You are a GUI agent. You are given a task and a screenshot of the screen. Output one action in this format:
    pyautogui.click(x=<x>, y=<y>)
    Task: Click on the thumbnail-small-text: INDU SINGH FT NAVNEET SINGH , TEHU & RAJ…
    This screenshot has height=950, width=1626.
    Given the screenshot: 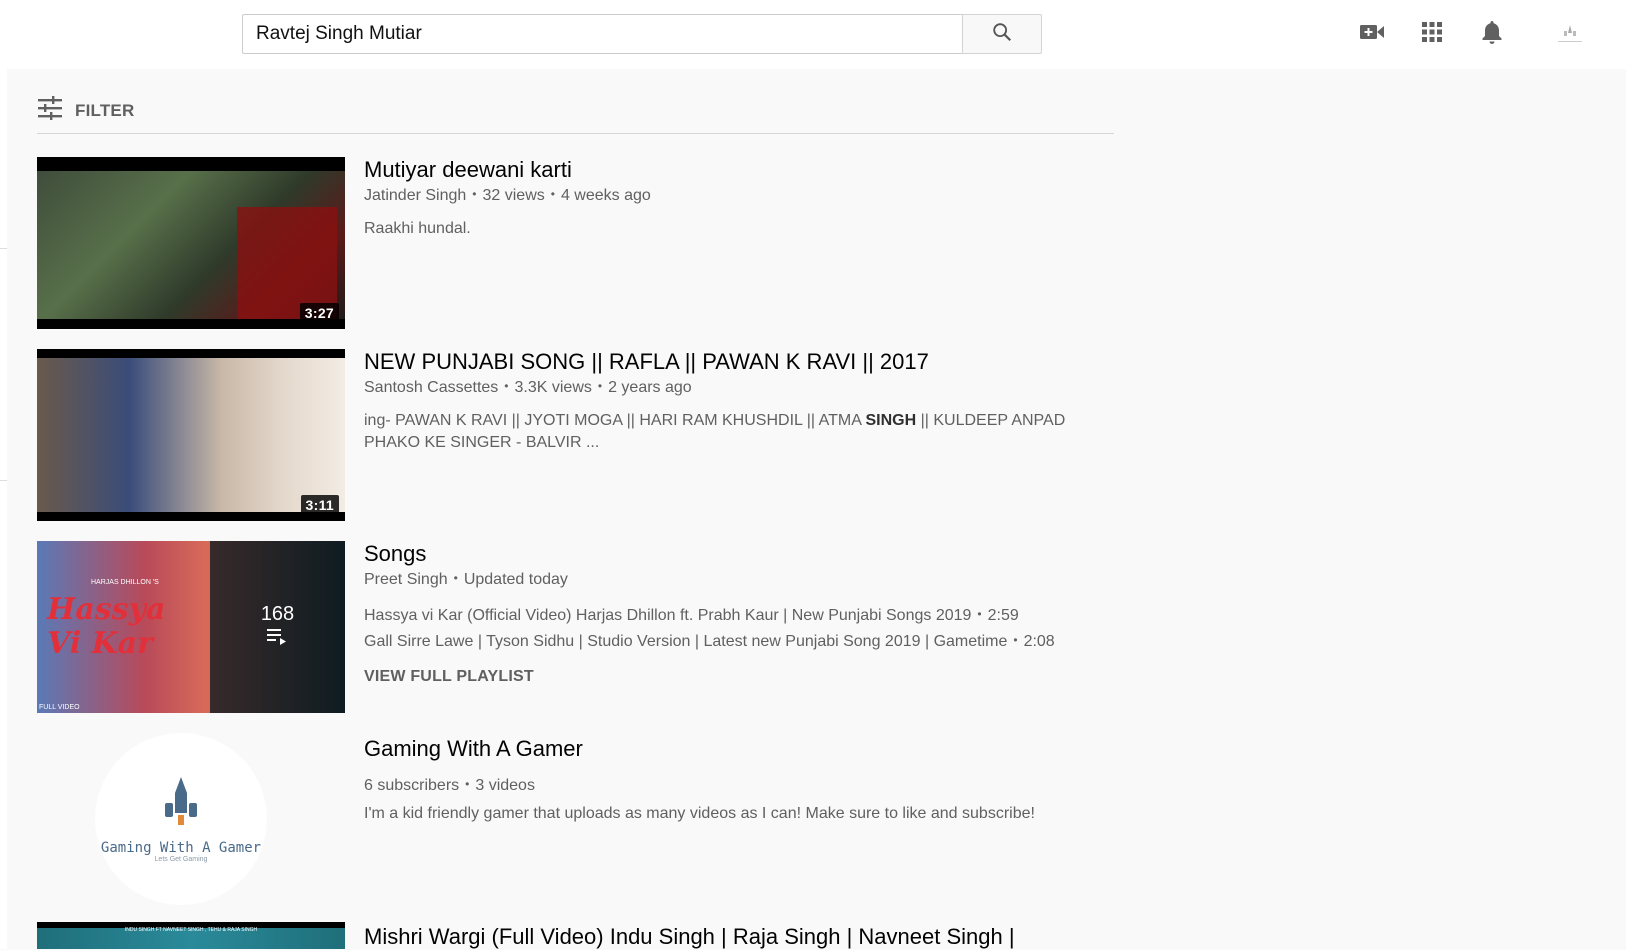 What is the action you would take?
    pyautogui.click(x=191, y=930)
    